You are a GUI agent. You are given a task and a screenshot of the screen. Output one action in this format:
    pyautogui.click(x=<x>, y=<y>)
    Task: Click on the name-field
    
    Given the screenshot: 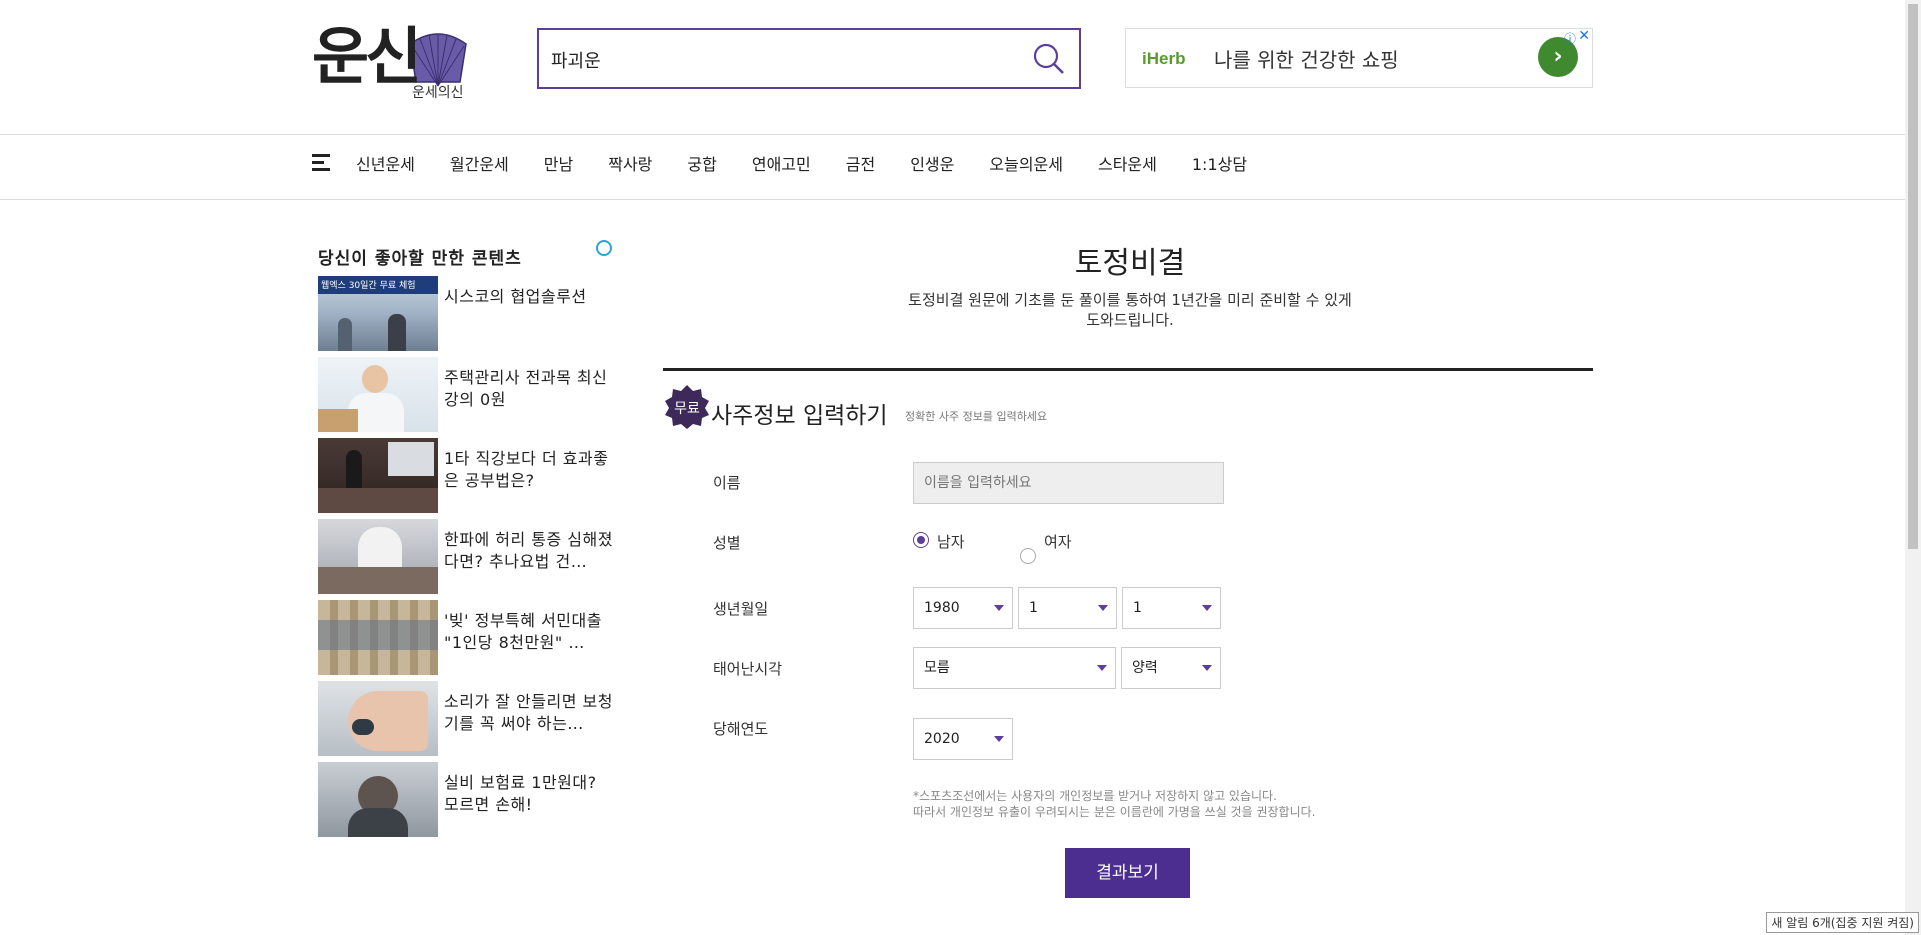 What is the action you would take?
    pyautogui.click(x=1068, y=483)
    